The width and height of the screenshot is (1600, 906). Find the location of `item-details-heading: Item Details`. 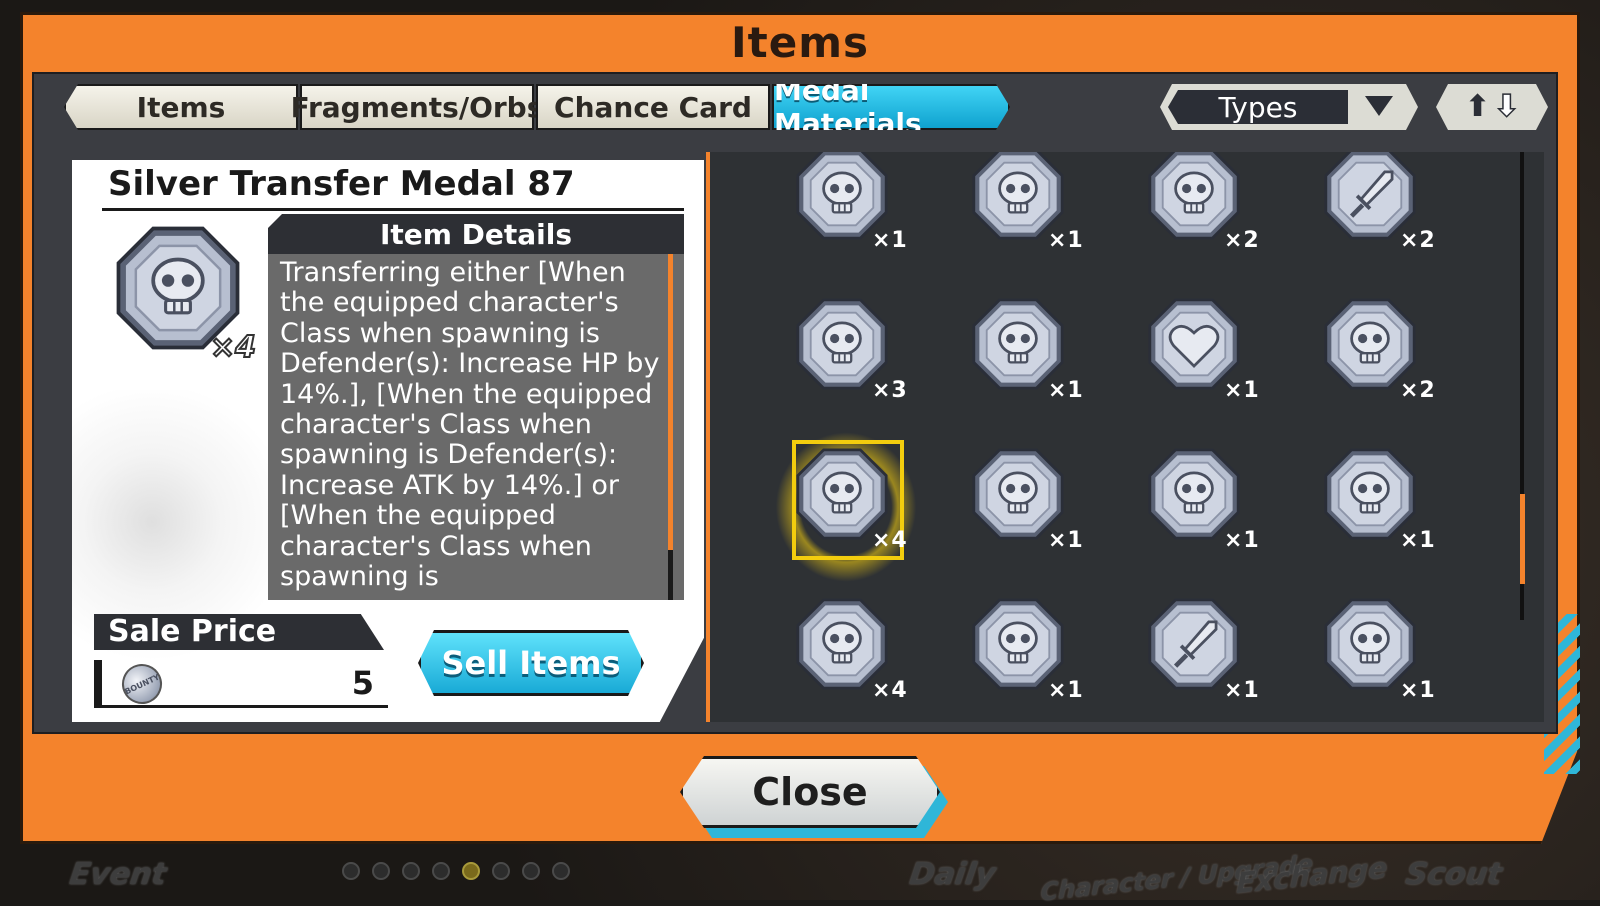

item-details-heading: Item Details is located at coordinates (476, 234).